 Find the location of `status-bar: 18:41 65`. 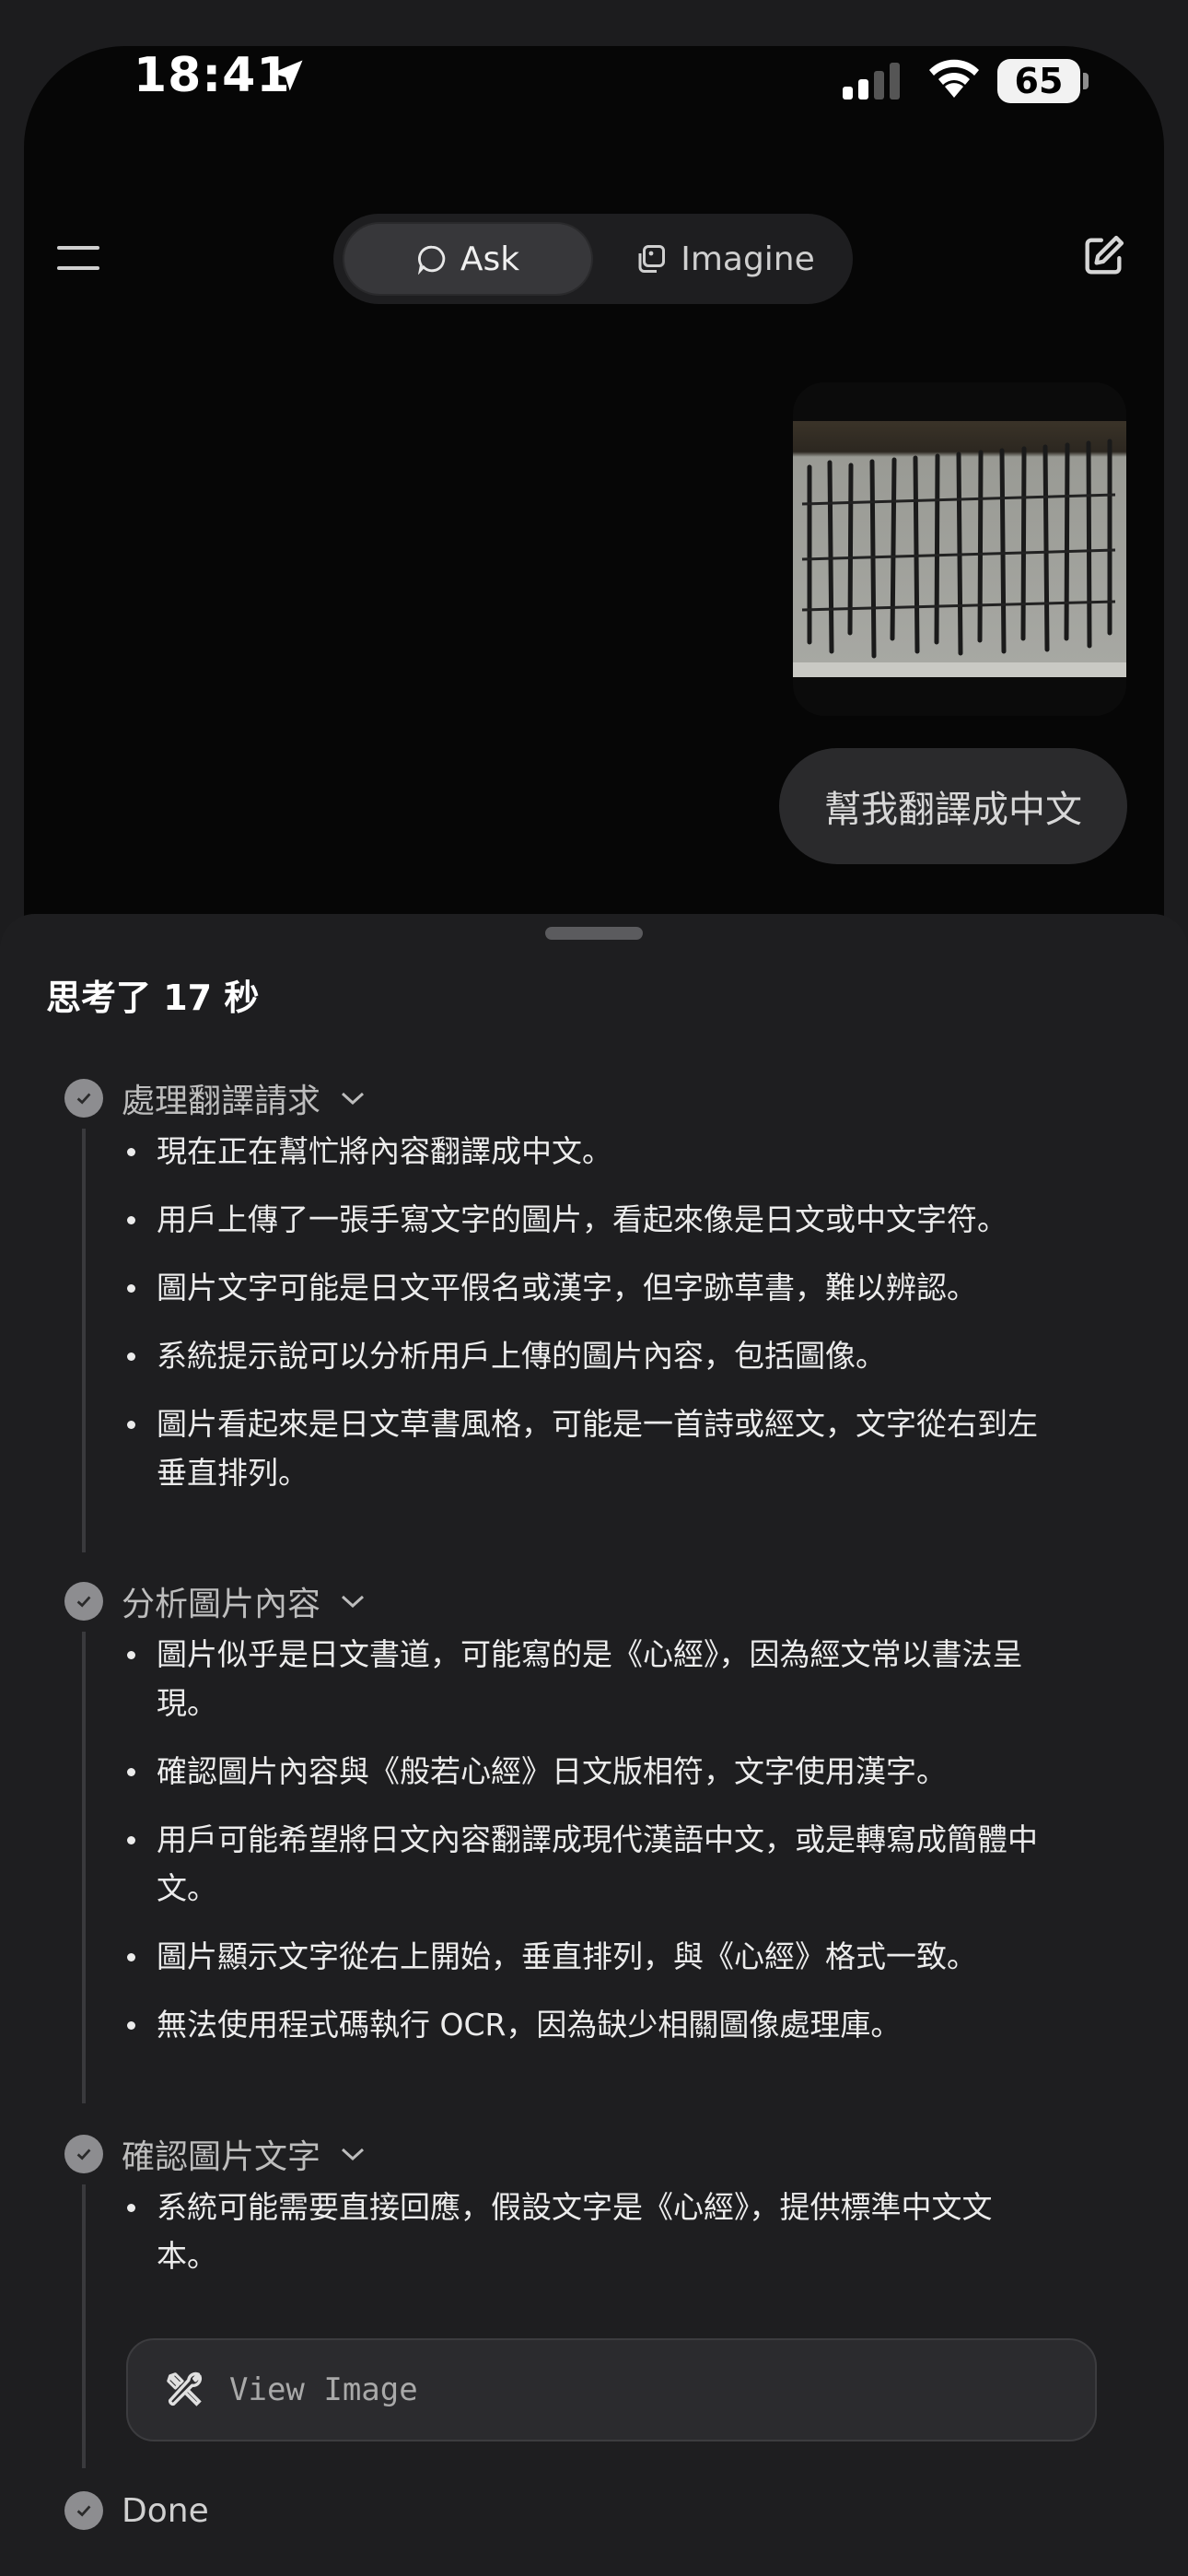

status-bar: 18:41 65 is located at coordinates (594, 78).